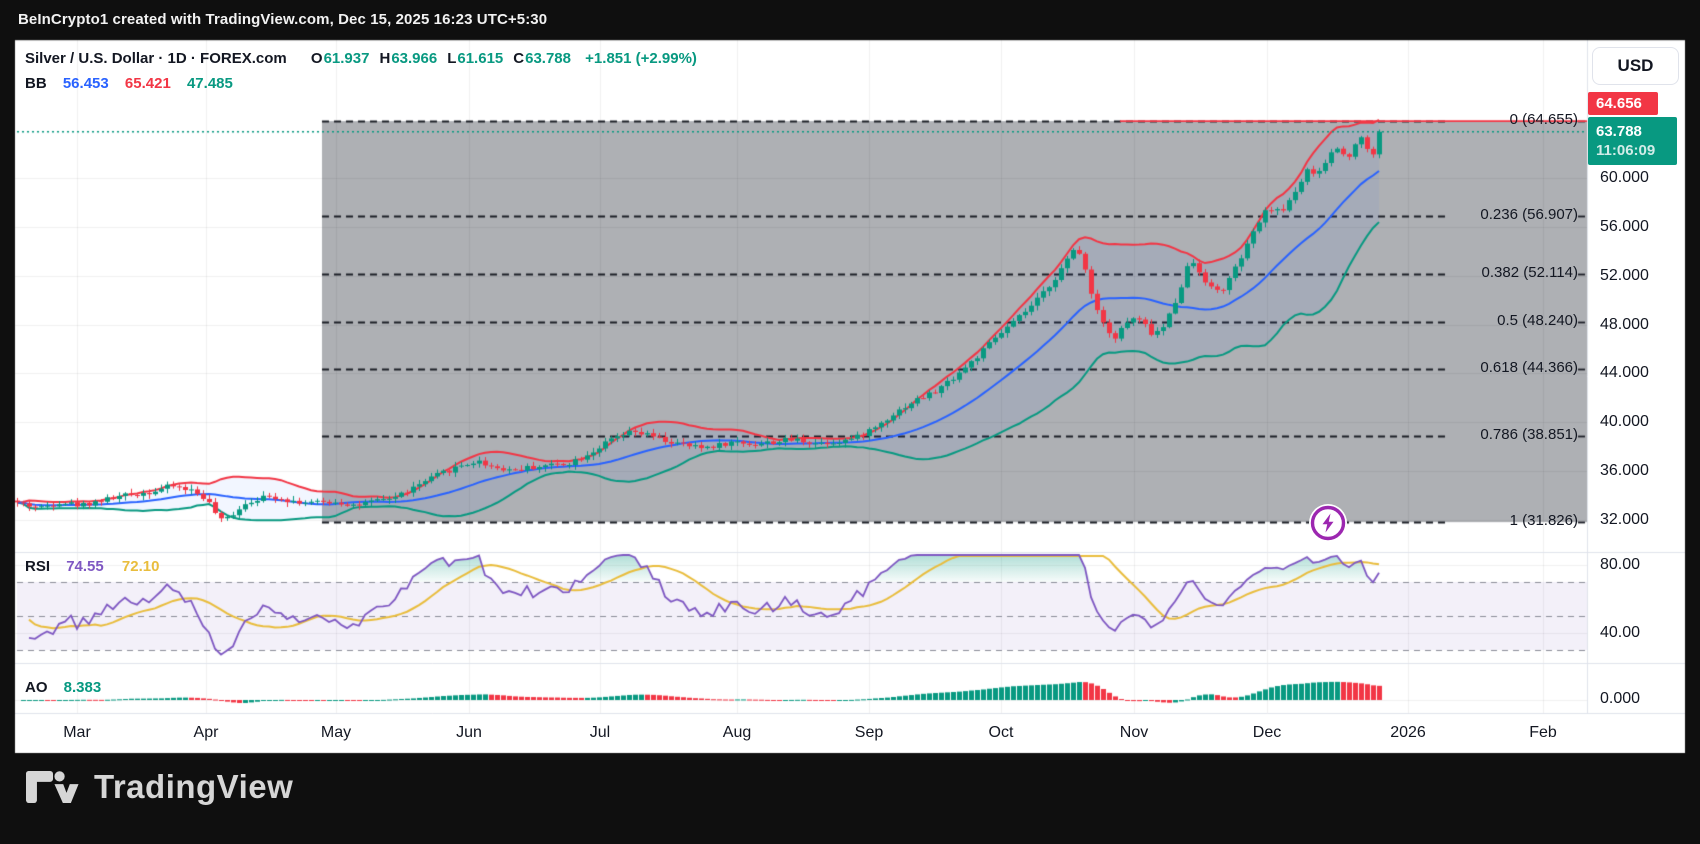 Image resolution: width=1700 pixels, height=844 pixels. Describe the element at coordinates (869, 733) in the screenshot. I see `month-label: Sep` at that location.